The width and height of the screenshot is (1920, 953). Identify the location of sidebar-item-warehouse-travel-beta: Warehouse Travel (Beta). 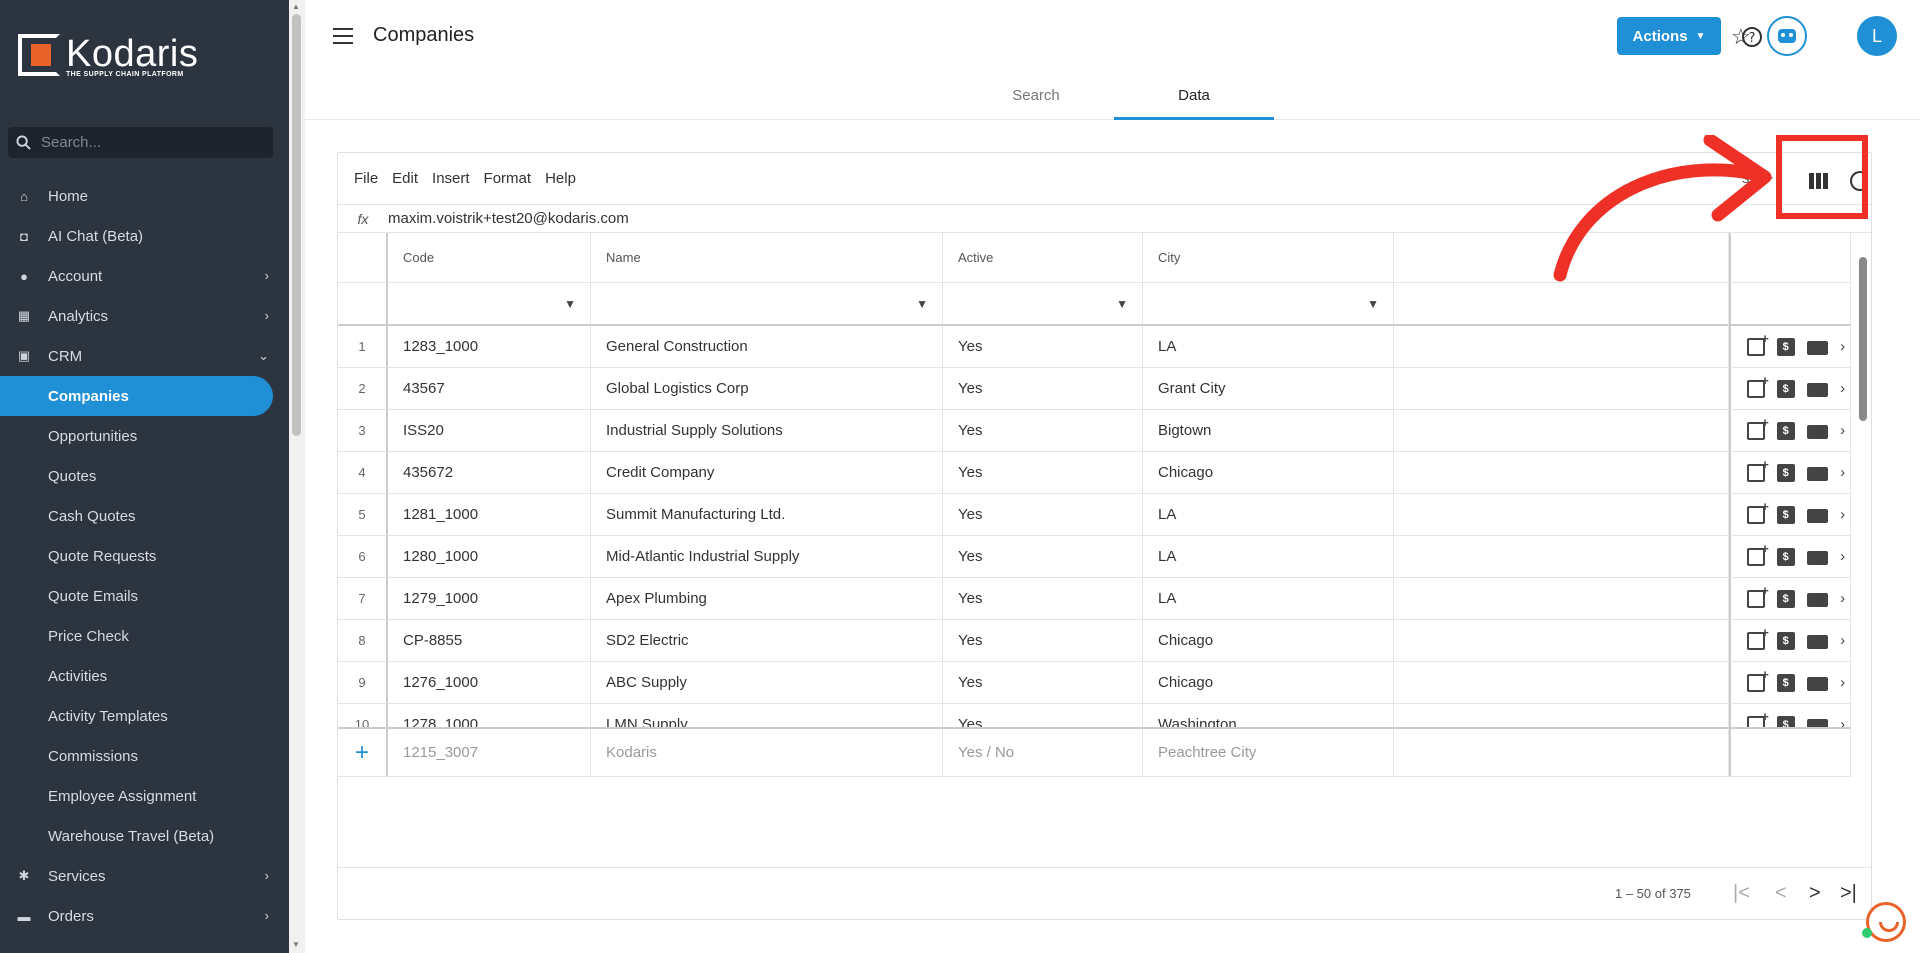
(144, 836).